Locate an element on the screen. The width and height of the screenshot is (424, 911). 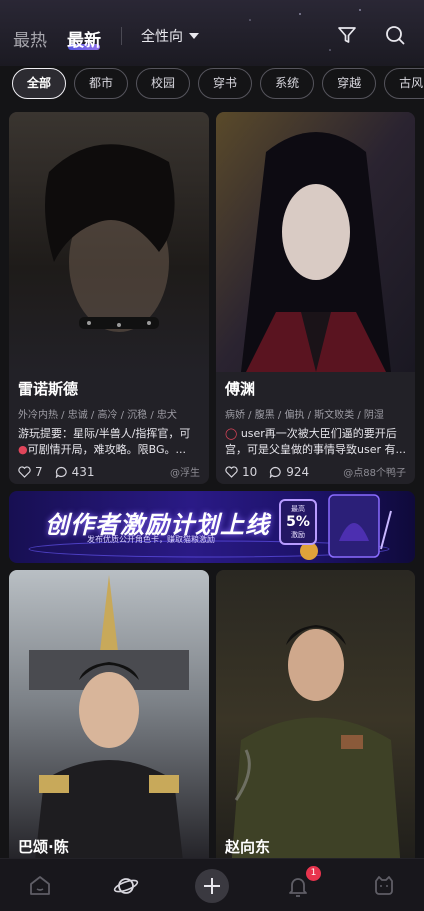
creator-incentive-banner: 创作者激励计划上线 发布优质公开角色卡，赚取猫粮激励 最高 5% 激励 is located at coordinates (212, 527).